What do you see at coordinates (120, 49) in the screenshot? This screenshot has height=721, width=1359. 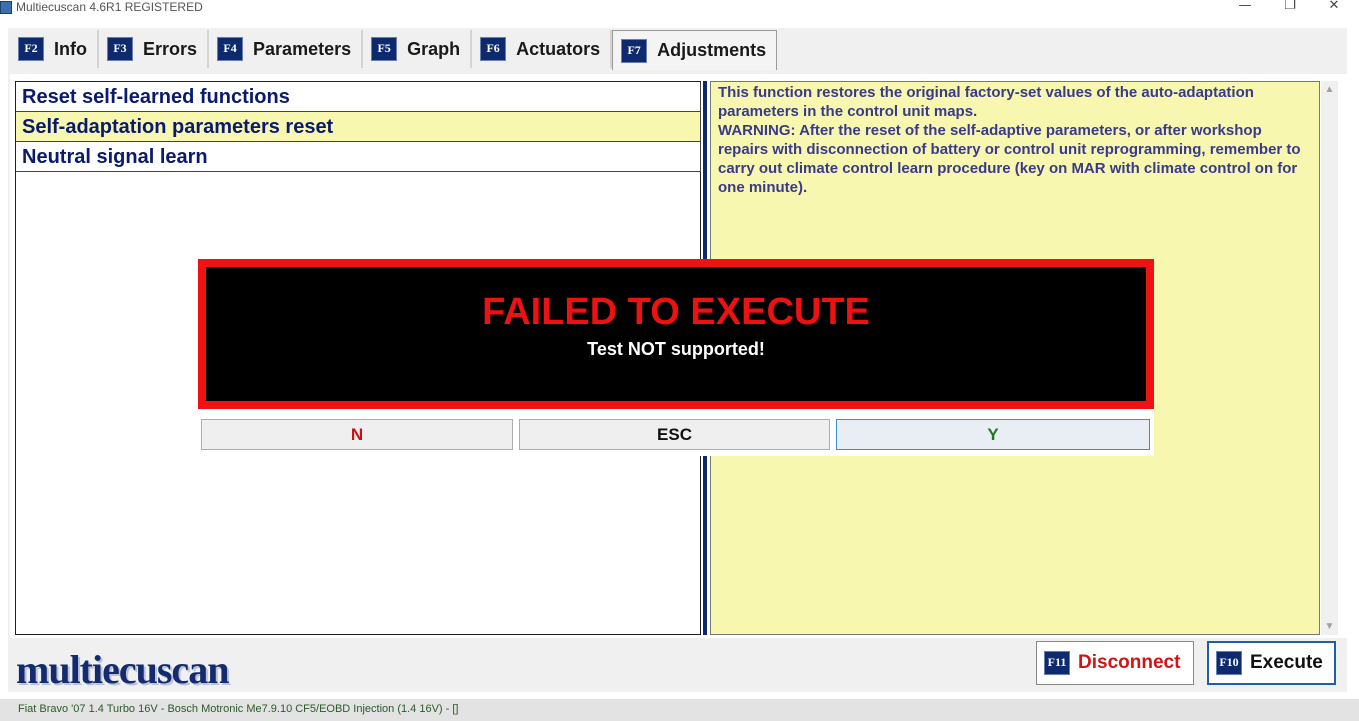 I see `fkey-badge: F3` at bounding box center [120, 49].